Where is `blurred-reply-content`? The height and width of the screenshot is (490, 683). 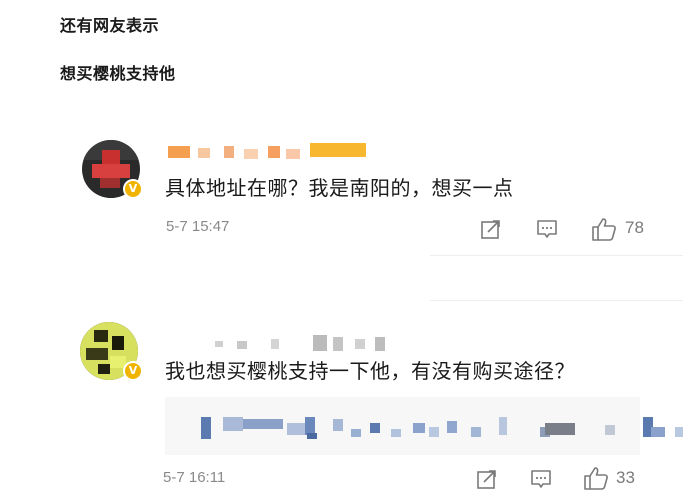 blurred-reply-content is located at coordinates (424, 426).